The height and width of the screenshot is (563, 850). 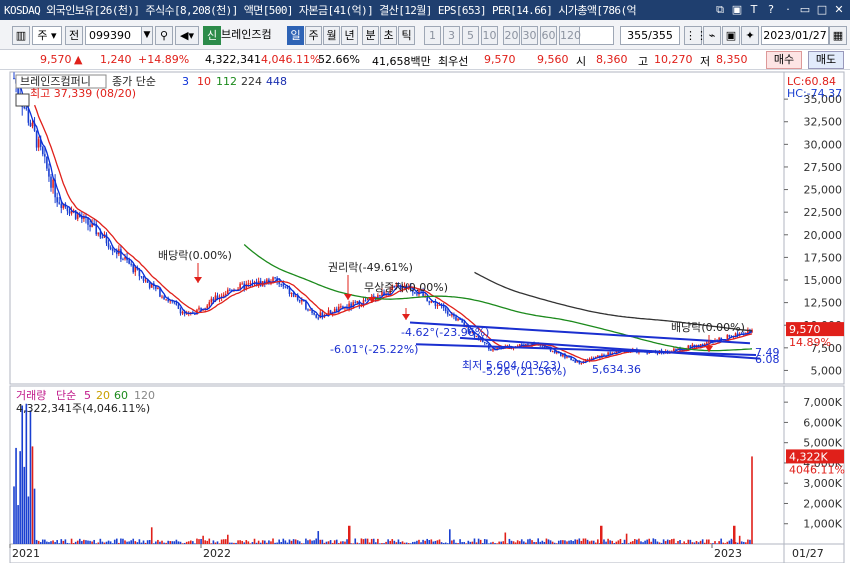 I want to click on ma-period-3: 3, so click(x=185, y=81).